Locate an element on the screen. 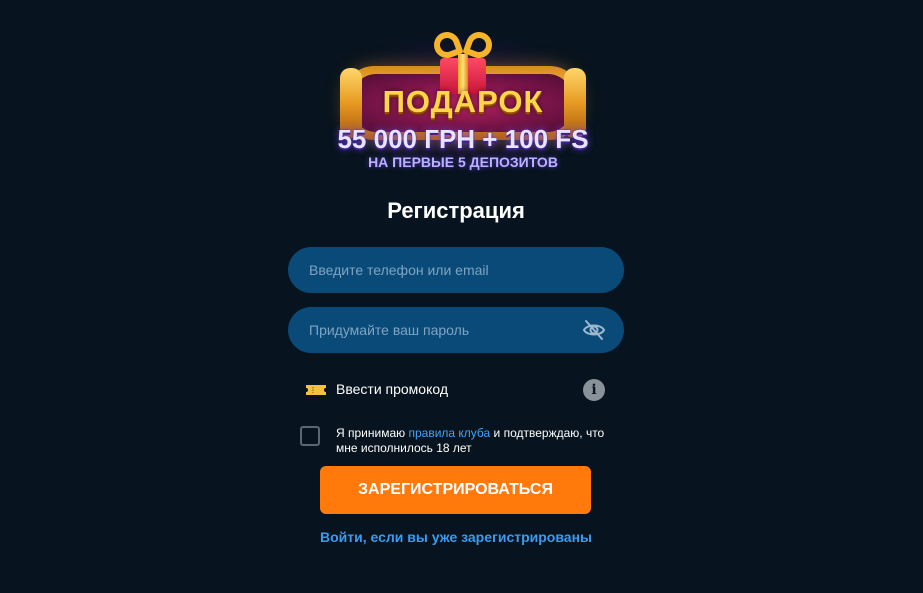 This screenshot has width=923, height=593. password-input is located at coordinates (456, 330).